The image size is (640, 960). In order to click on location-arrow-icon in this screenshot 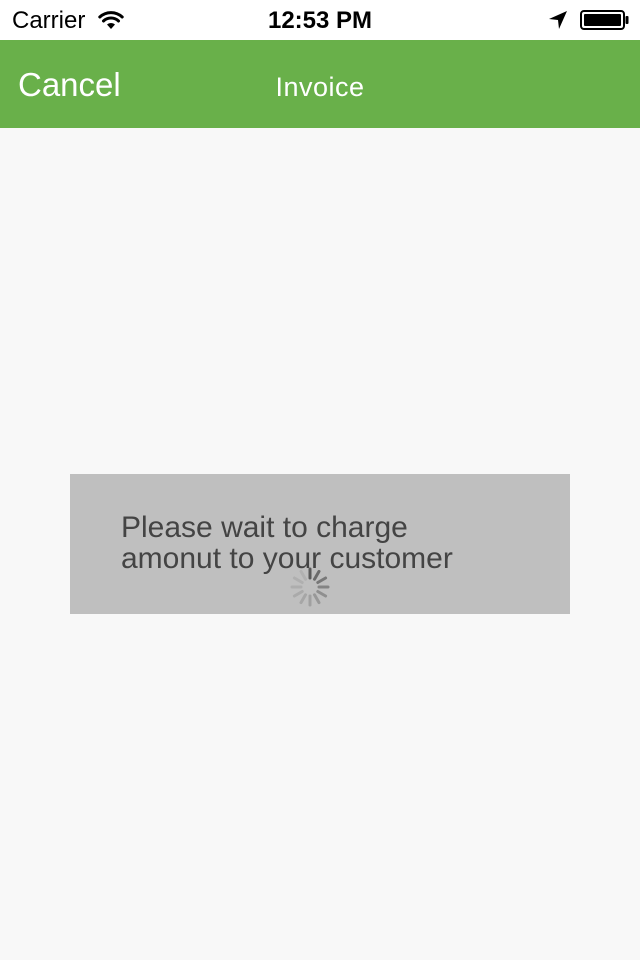, I will do `click(558, 20)`.